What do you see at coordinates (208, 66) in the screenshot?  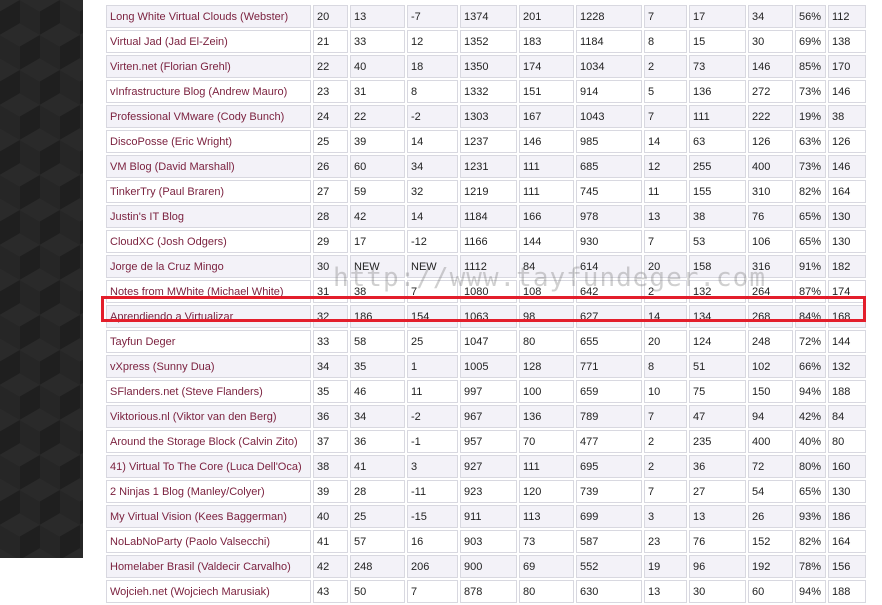 I see `blog-name-link: Virten.net (Florian Grehl)` at bounding box center [208, 66].